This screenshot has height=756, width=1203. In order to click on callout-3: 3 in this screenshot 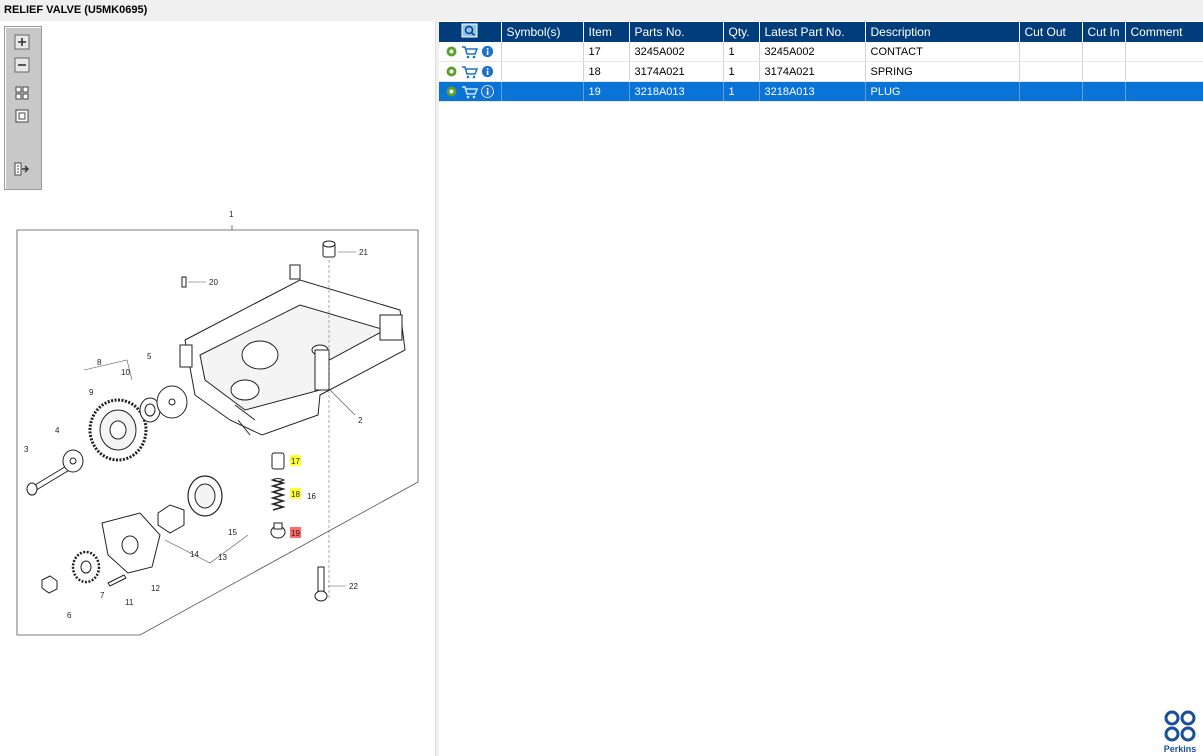, I will do `click(26, 449)`.